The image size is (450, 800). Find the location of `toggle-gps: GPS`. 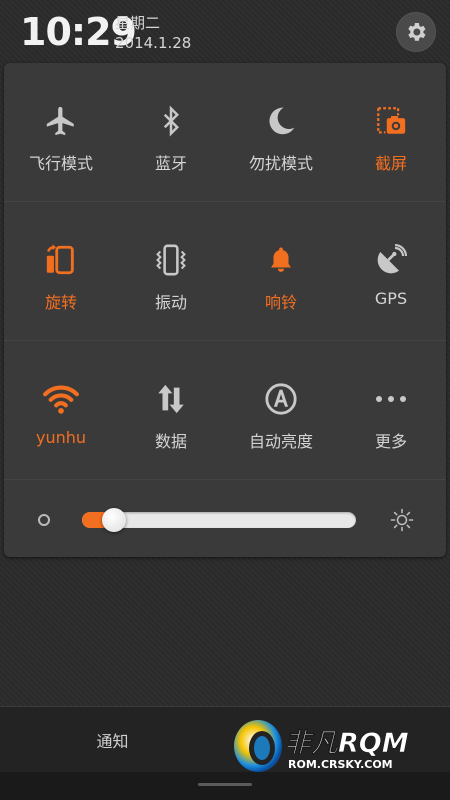

toggle-gps: GPS is located at coordinates (391, 271).